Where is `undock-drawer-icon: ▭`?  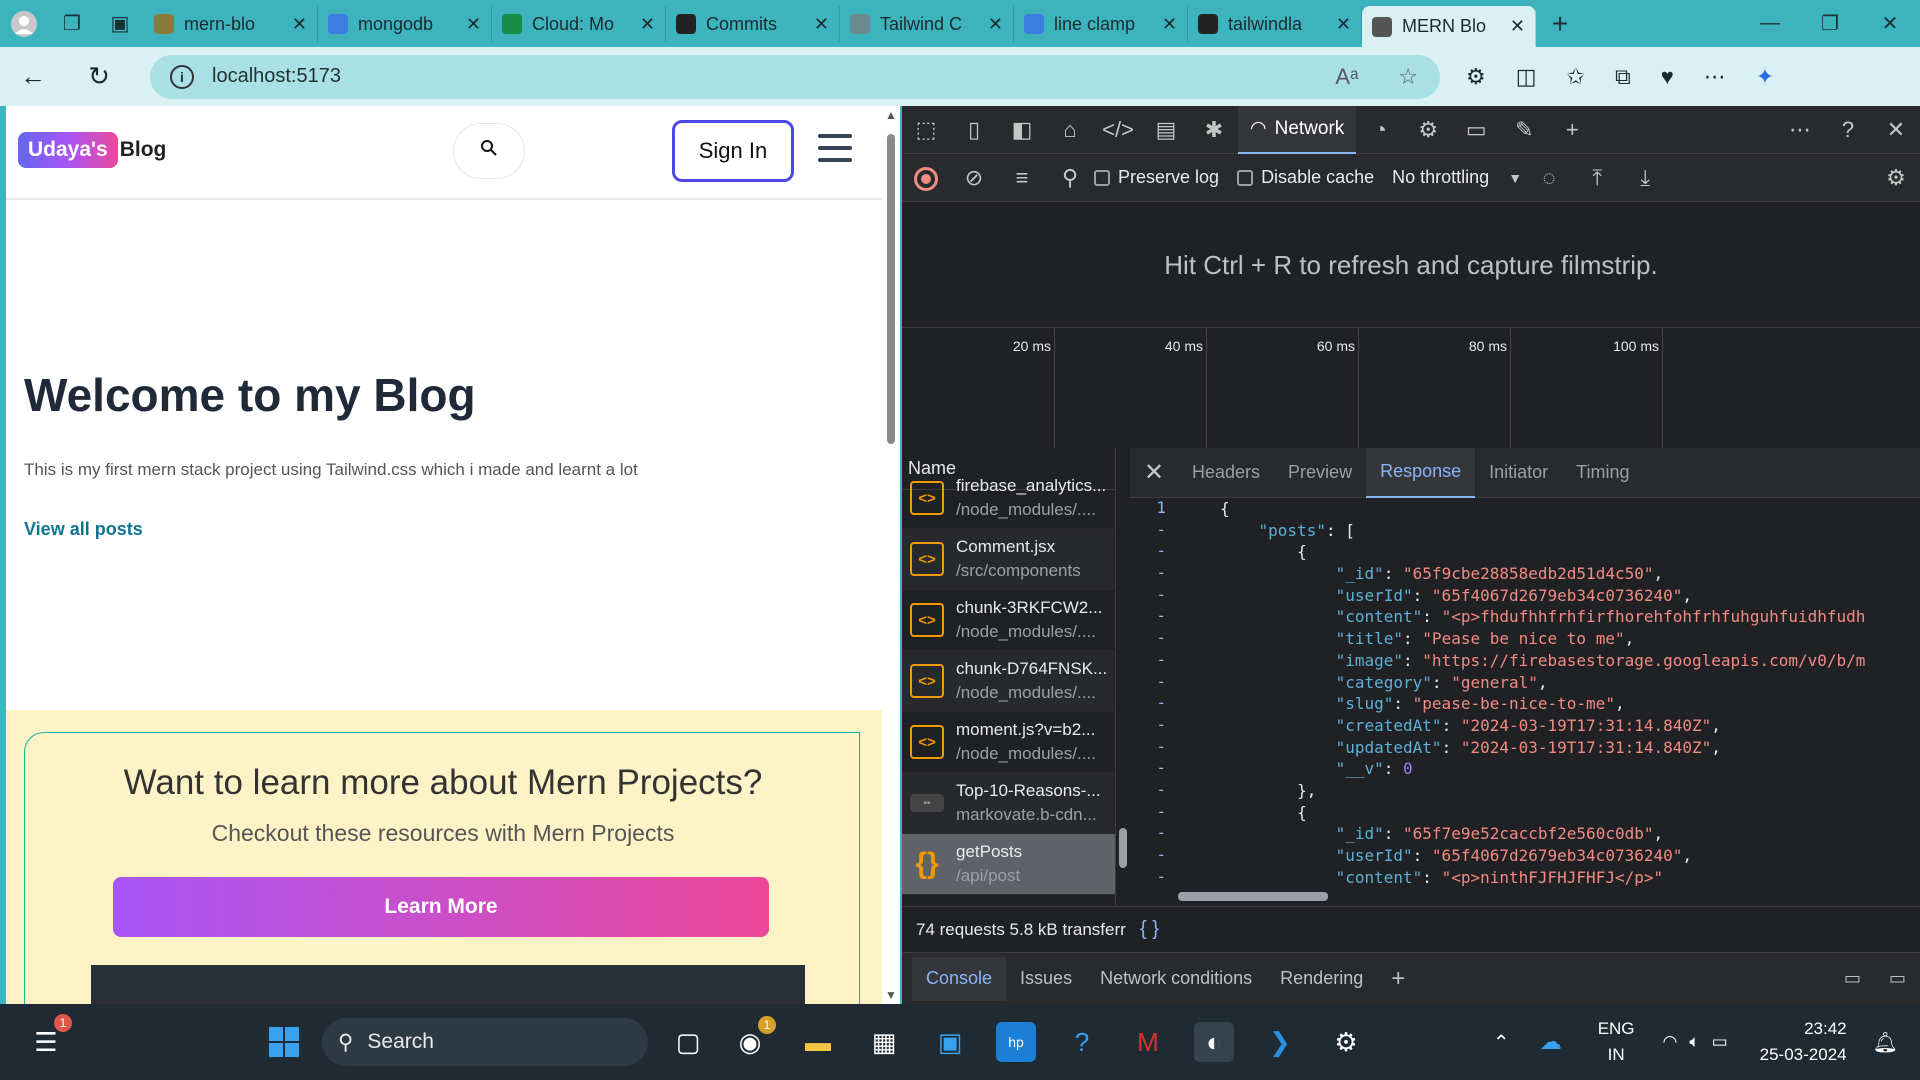 undock-drawer-icon: ▭ is located at coordinates (1852, 979).